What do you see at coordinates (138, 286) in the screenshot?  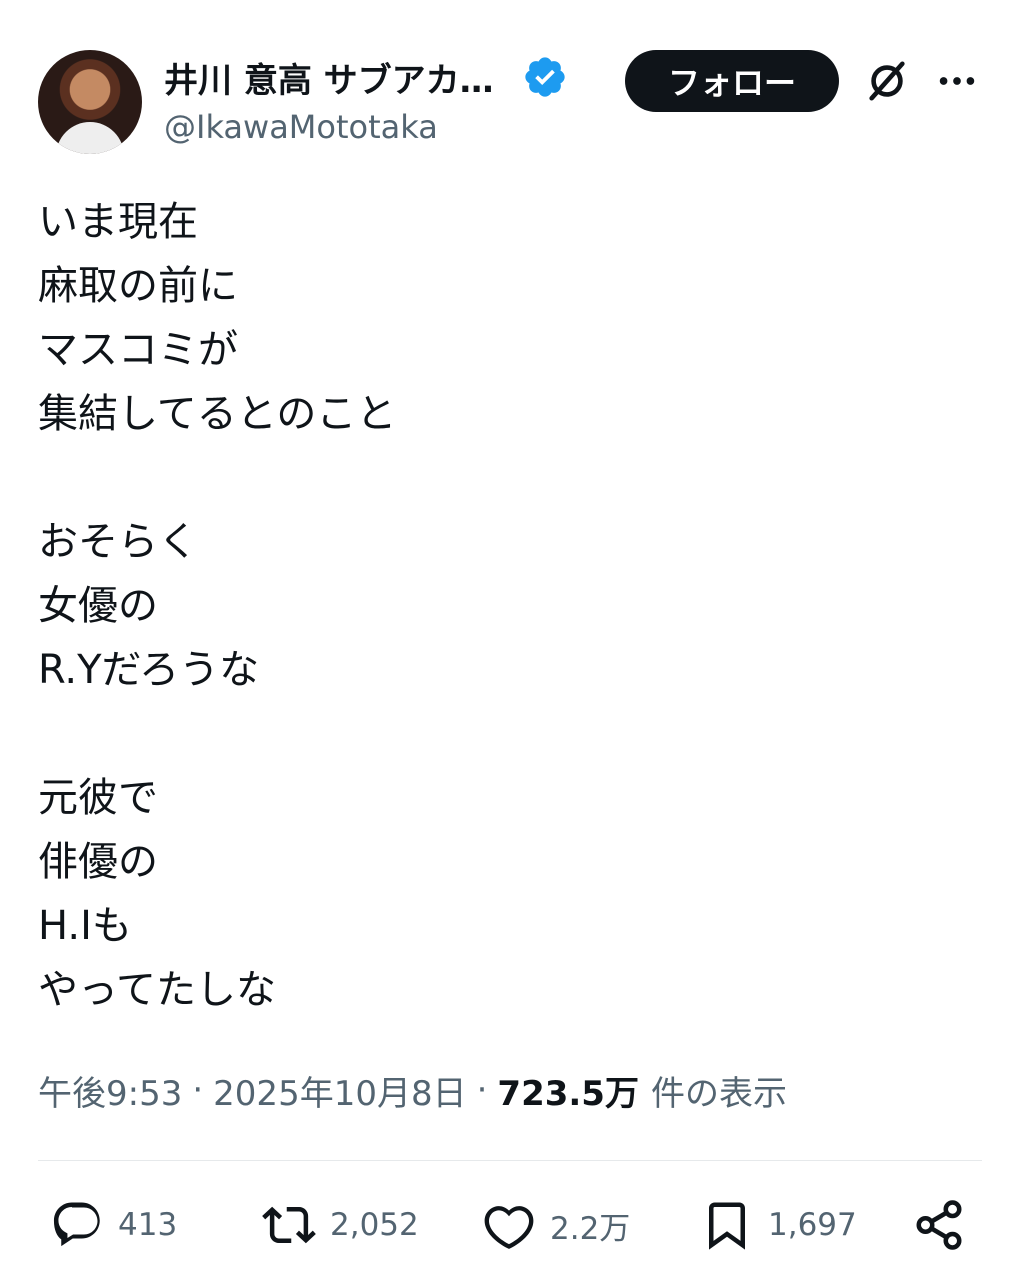 I see `tweet-line: 麻取の前に` at bounding box center [138, 286].